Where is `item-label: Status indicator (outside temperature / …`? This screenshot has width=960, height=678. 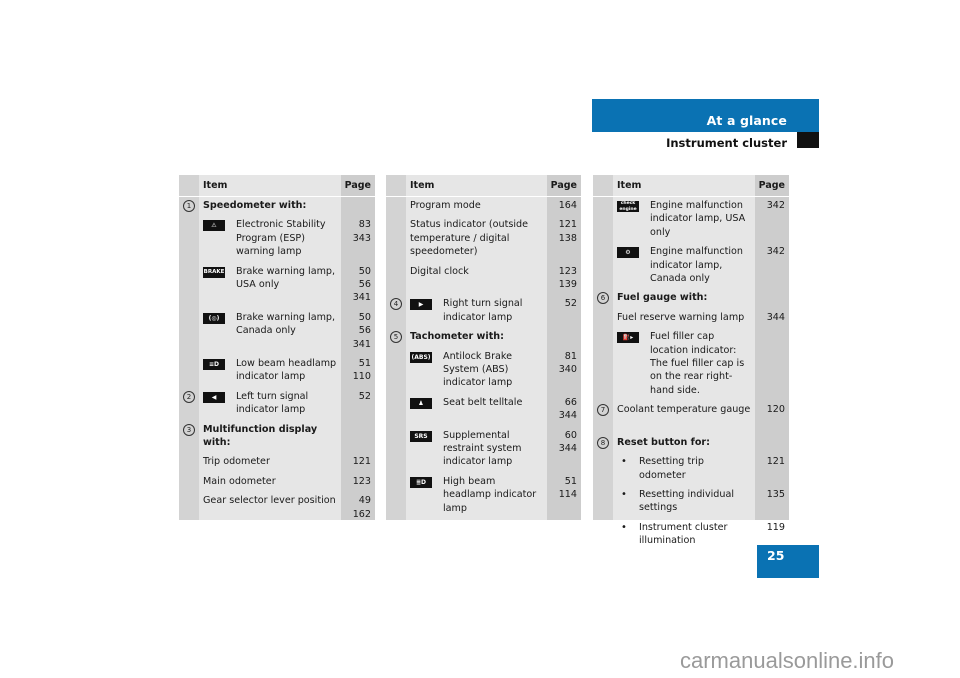 item-label: Status indicator (outside temperature / … is located at coordinates (469, 238).